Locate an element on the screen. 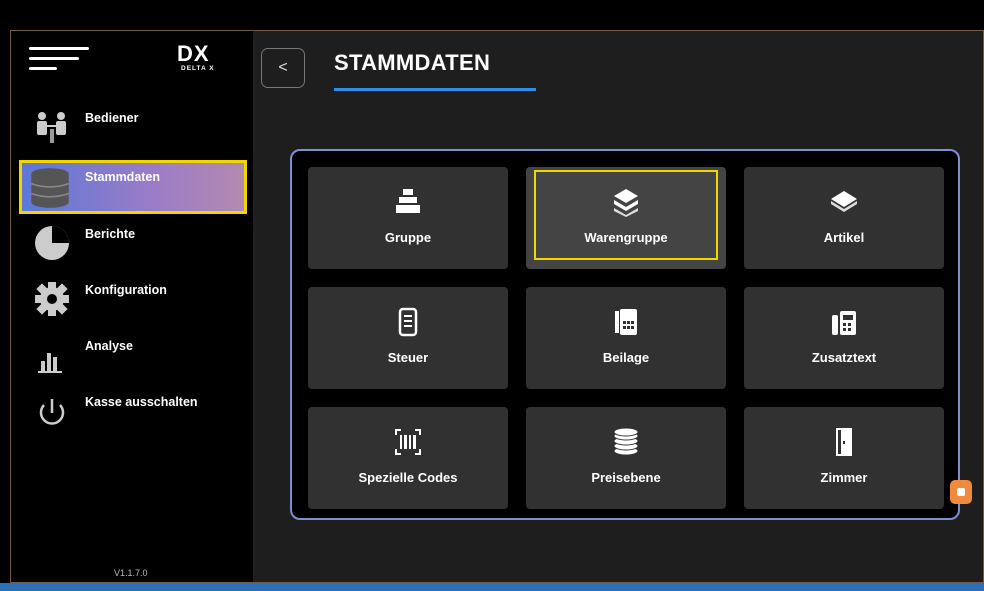 This screenshot has width=984, height=591. title-underline is located at coordinates (435, 89).